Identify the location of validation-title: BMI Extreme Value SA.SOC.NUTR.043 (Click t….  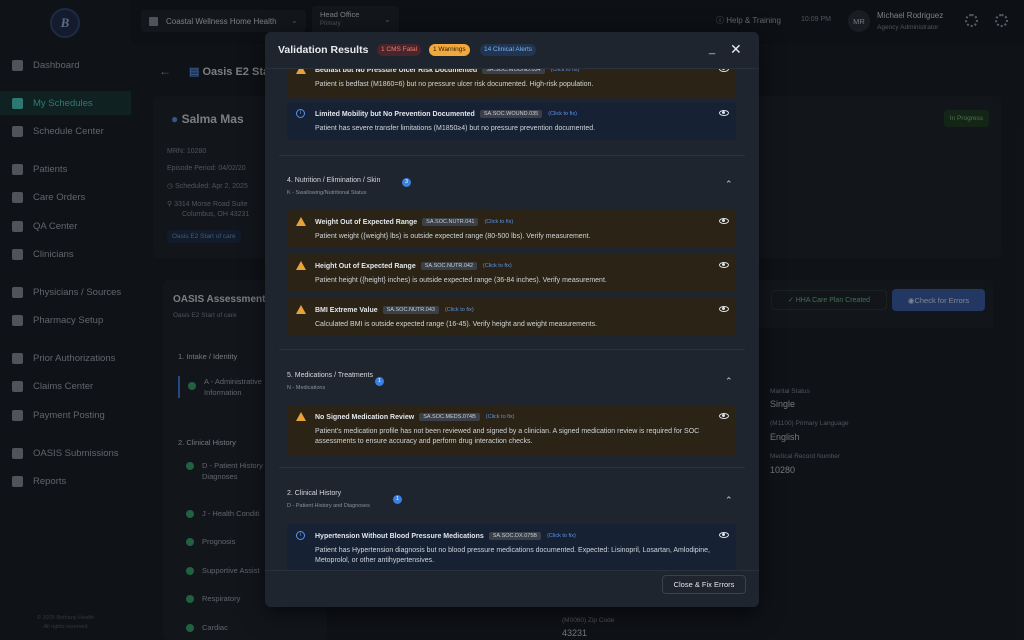
(394, 310).